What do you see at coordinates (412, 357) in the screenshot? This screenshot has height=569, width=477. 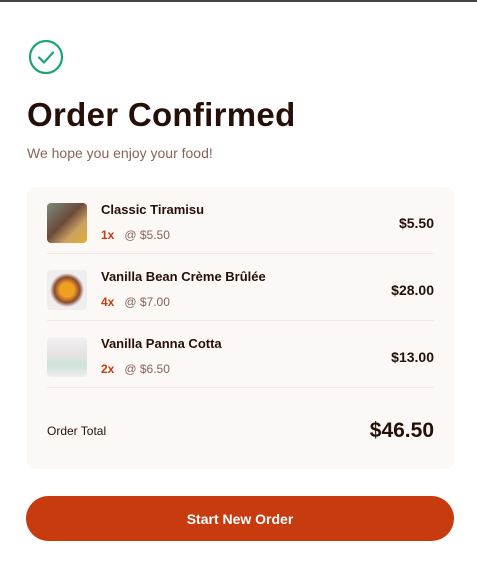 I see `item-total: $13.00` at bounding box center [412, 357].